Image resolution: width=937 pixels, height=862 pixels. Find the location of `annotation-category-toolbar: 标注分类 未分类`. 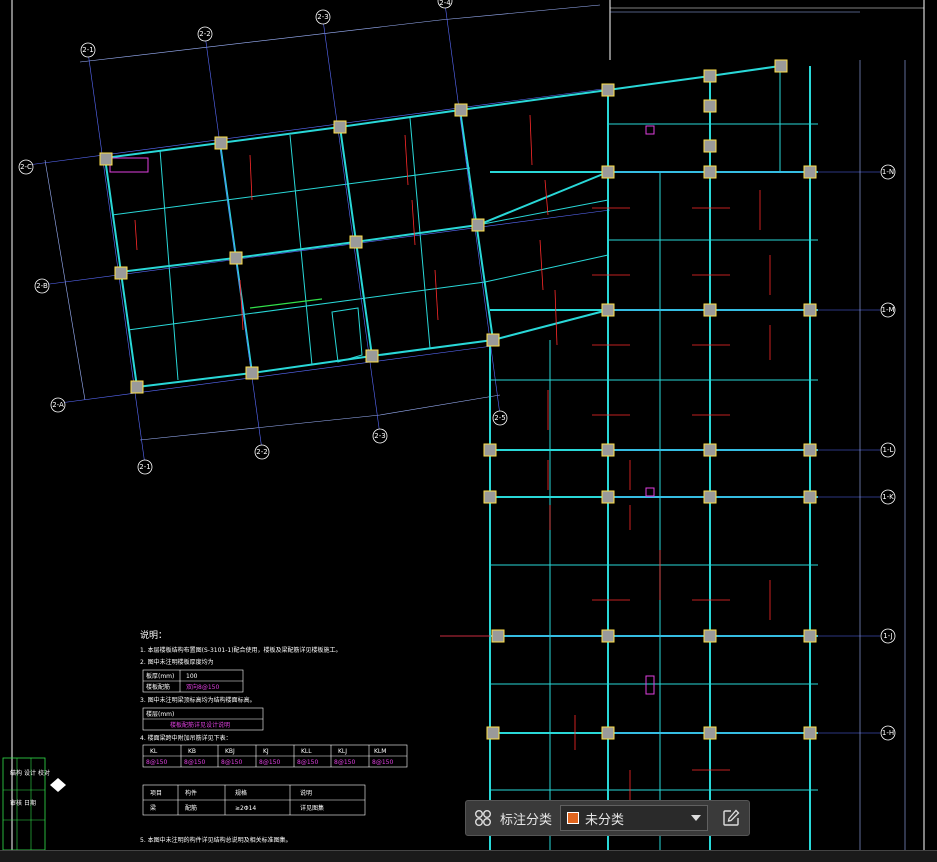

annotation-category-toolbar: 标注分类 未分类 is located at coordinates (607, 818).